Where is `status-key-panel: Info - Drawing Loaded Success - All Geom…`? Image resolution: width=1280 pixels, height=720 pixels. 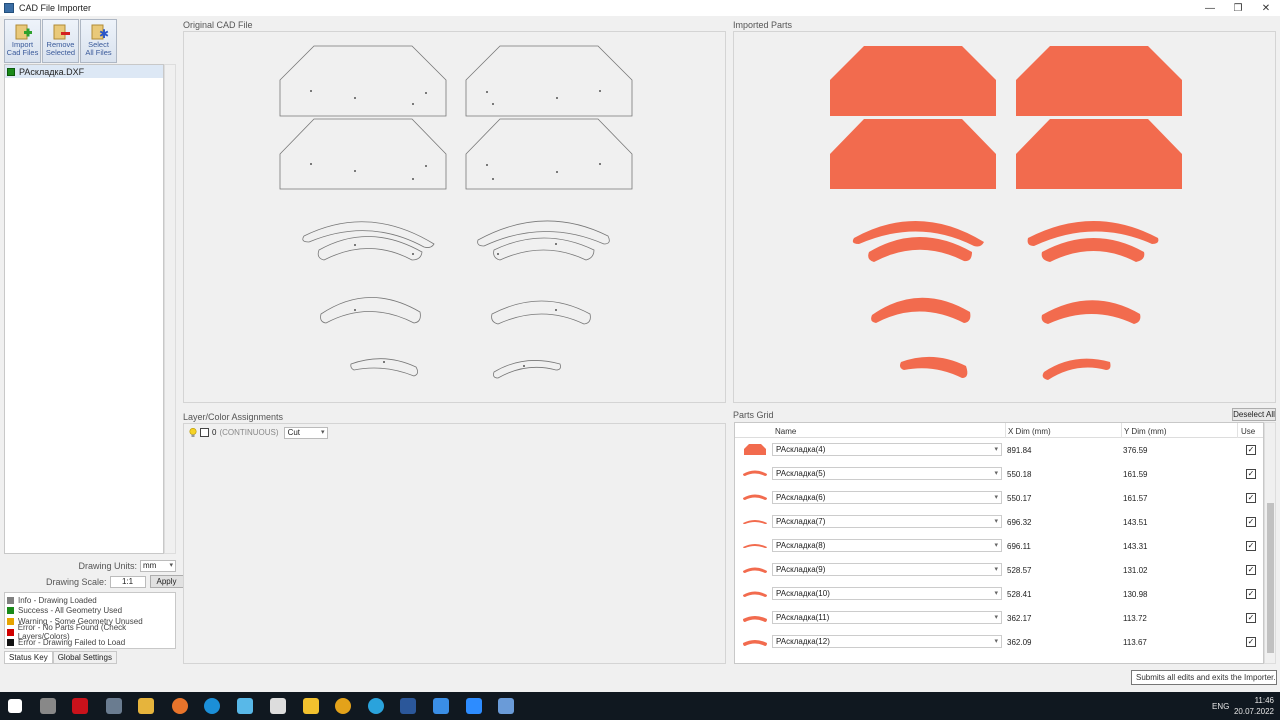 status-key-panel: Info - Drawing Loaded Success - All Geom… is located at coordinates (90, 620).